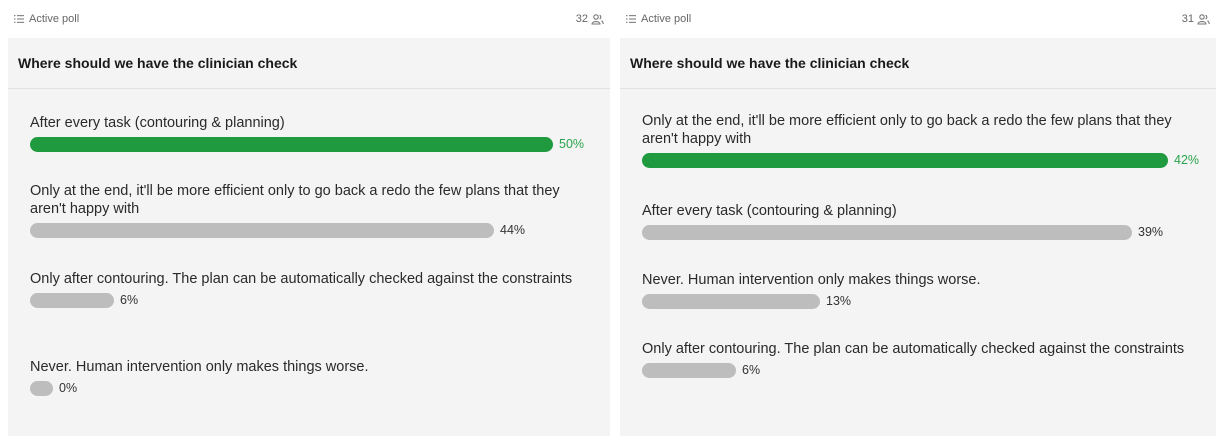 This screenshot has height=436, width=1219. I want to click on option-percent: 0%, so click(68, 388).